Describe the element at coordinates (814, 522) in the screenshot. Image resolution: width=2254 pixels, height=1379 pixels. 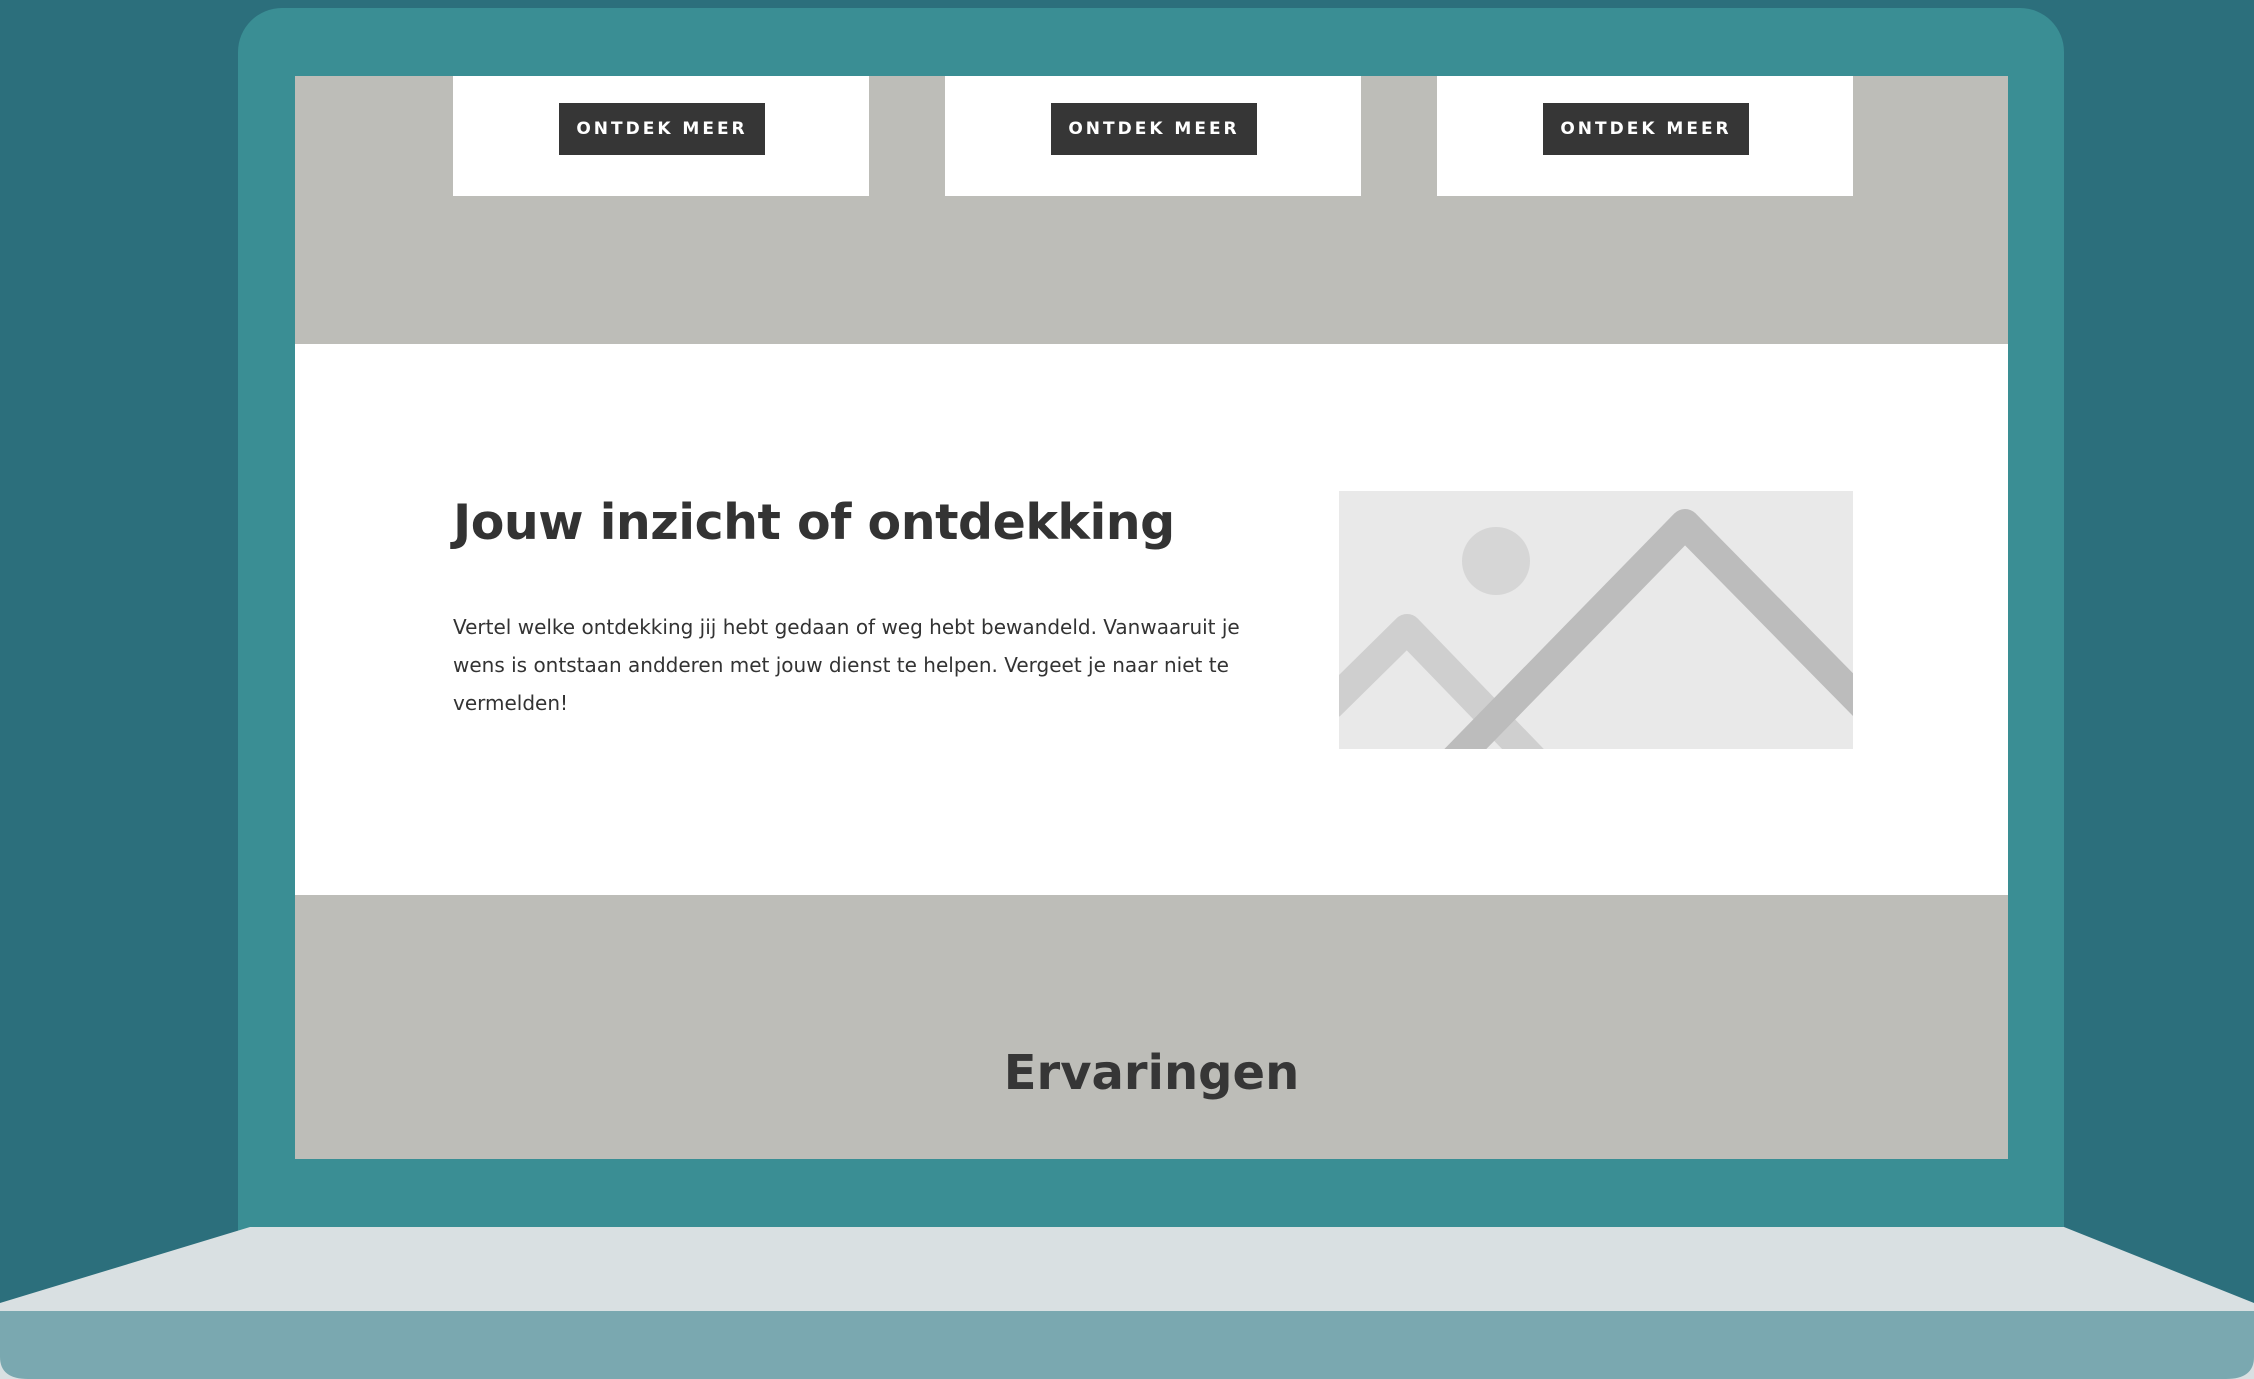
I see `section-title: Jouw inzicht of ontdekking` at that location.